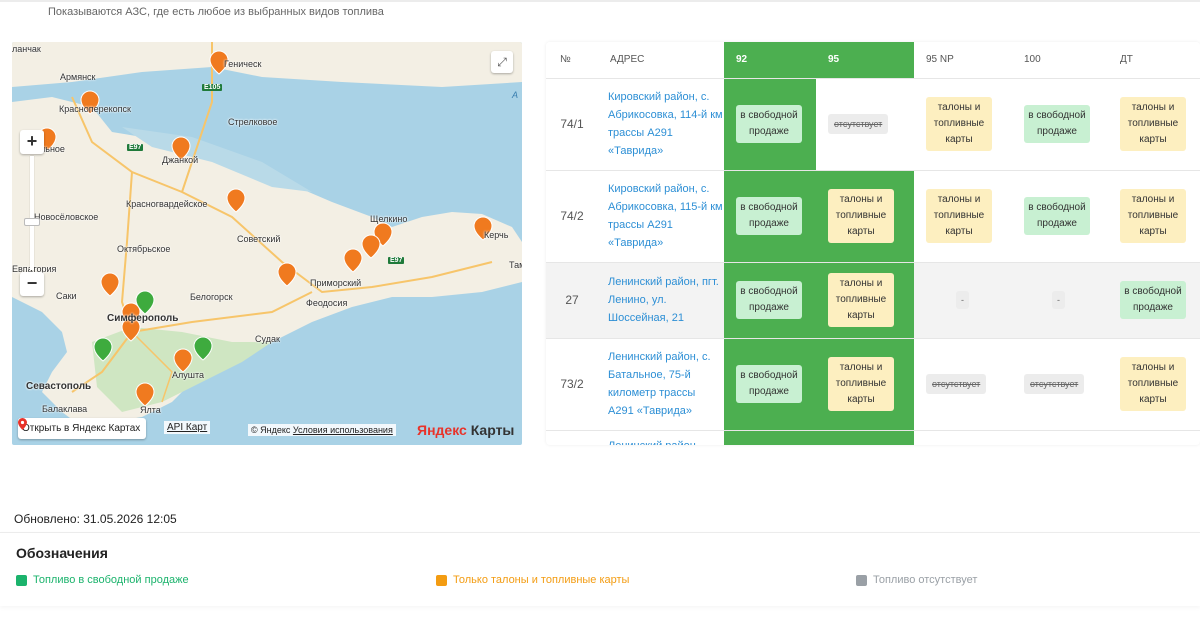 The image size is (1200, 620). What do you see at coordinates (32, 284) in the screenshot?
I see `zoom-out-button: −` at bounding box center [32, 284].